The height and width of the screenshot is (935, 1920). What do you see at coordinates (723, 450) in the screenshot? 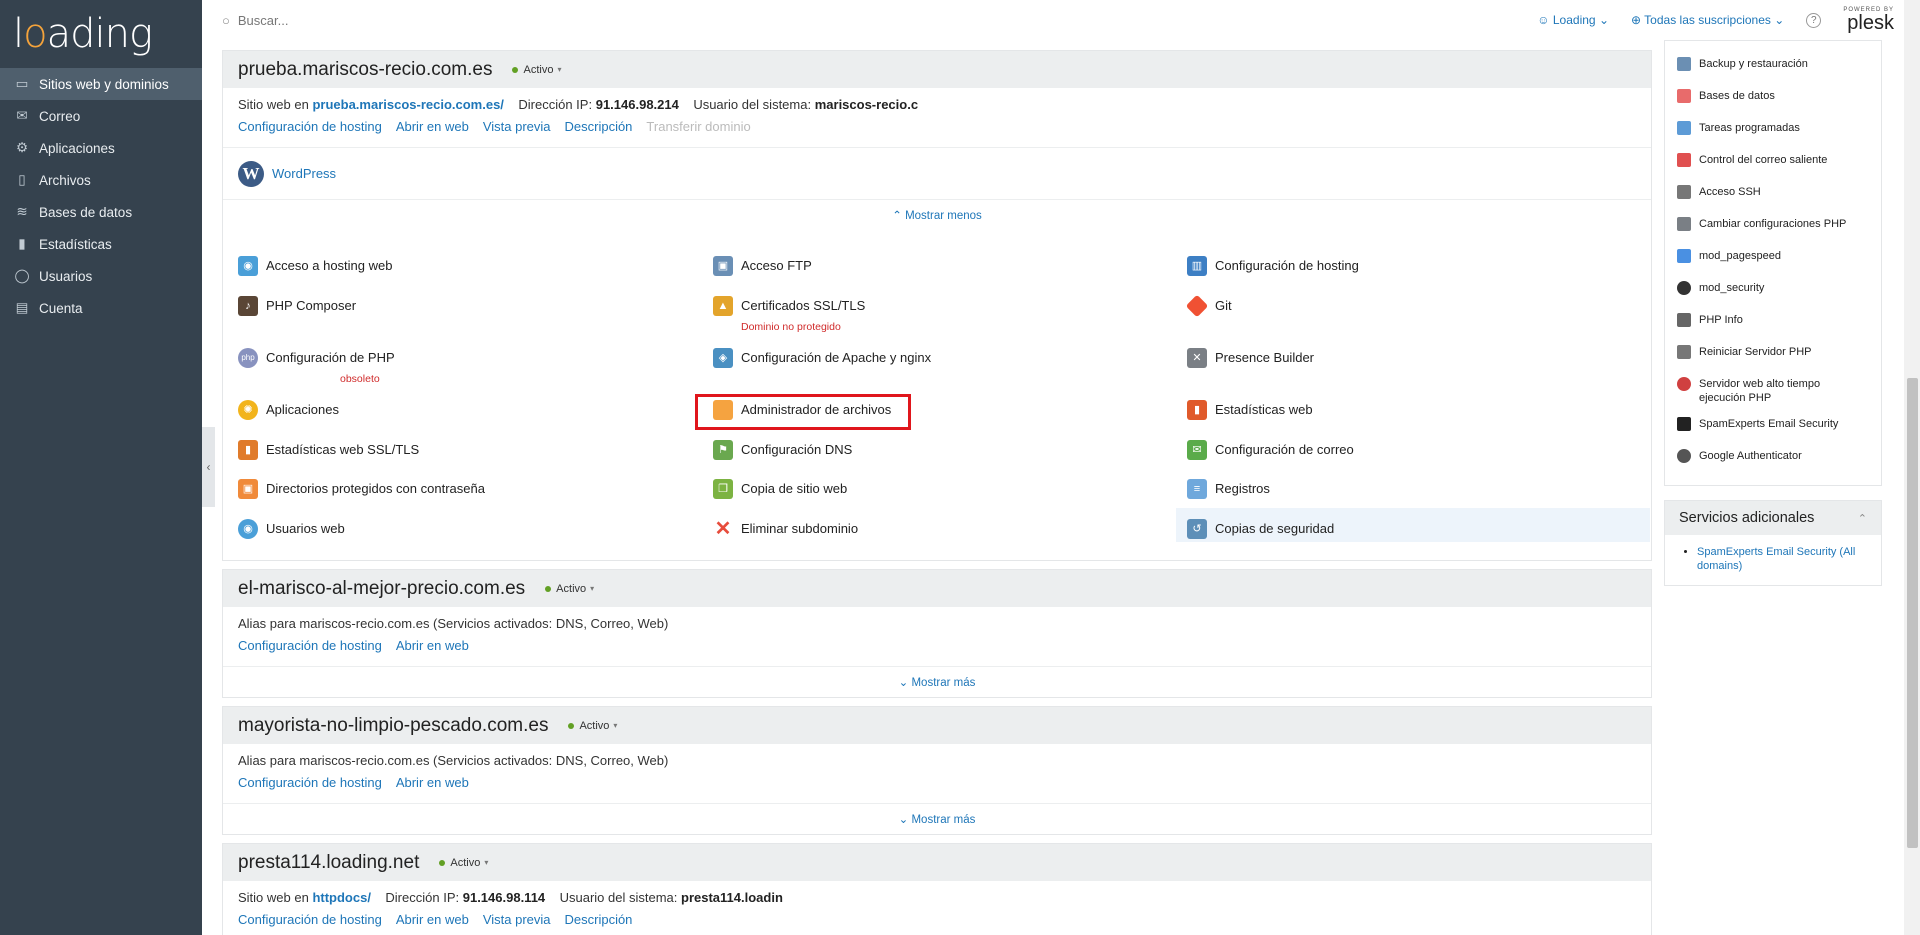
I see `dns-flag-icon: ⚑` at bounding box center [723, 450].